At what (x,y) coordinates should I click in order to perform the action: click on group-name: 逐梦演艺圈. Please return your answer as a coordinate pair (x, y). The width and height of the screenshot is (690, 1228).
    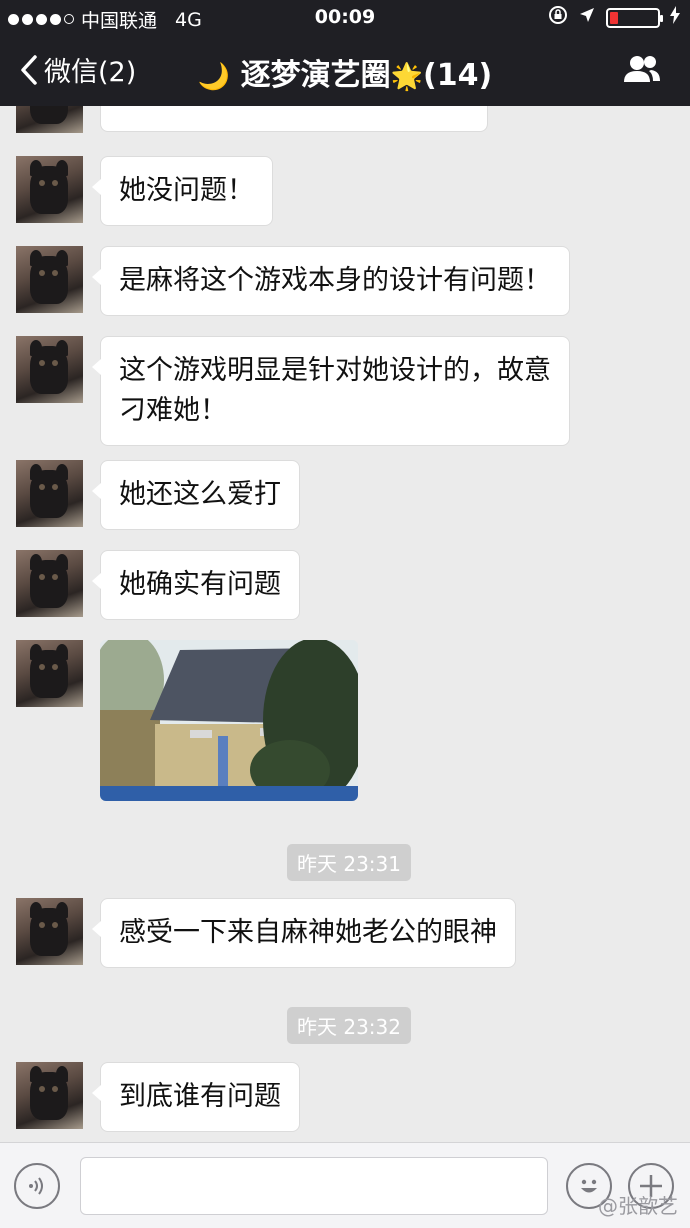
    Looking at the image, I should click on (315, 75).